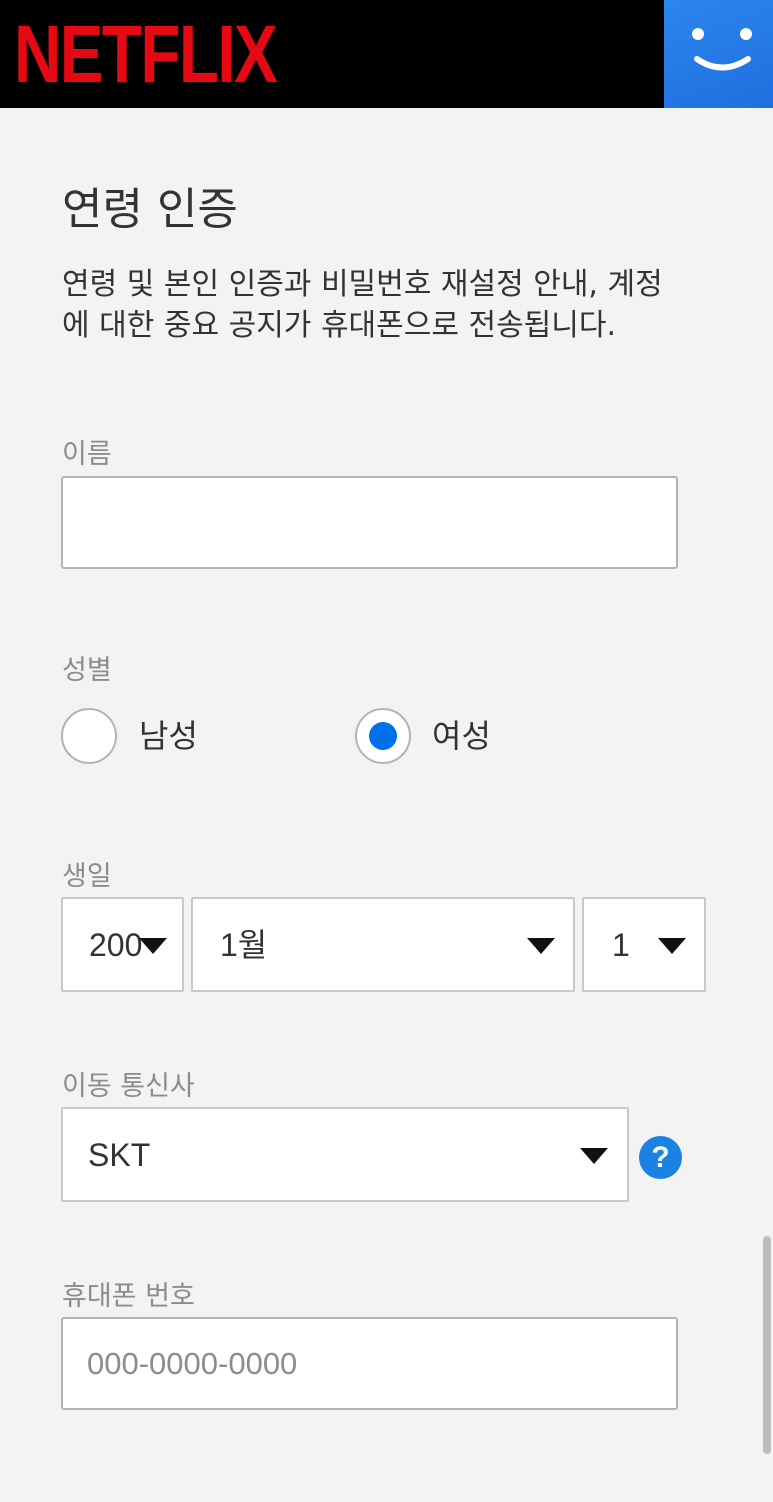 Image resolution: width=773 pixels, height=1502 pixels. I want to click on phone-label: 휴대폰 번호, so click(128, 1296).